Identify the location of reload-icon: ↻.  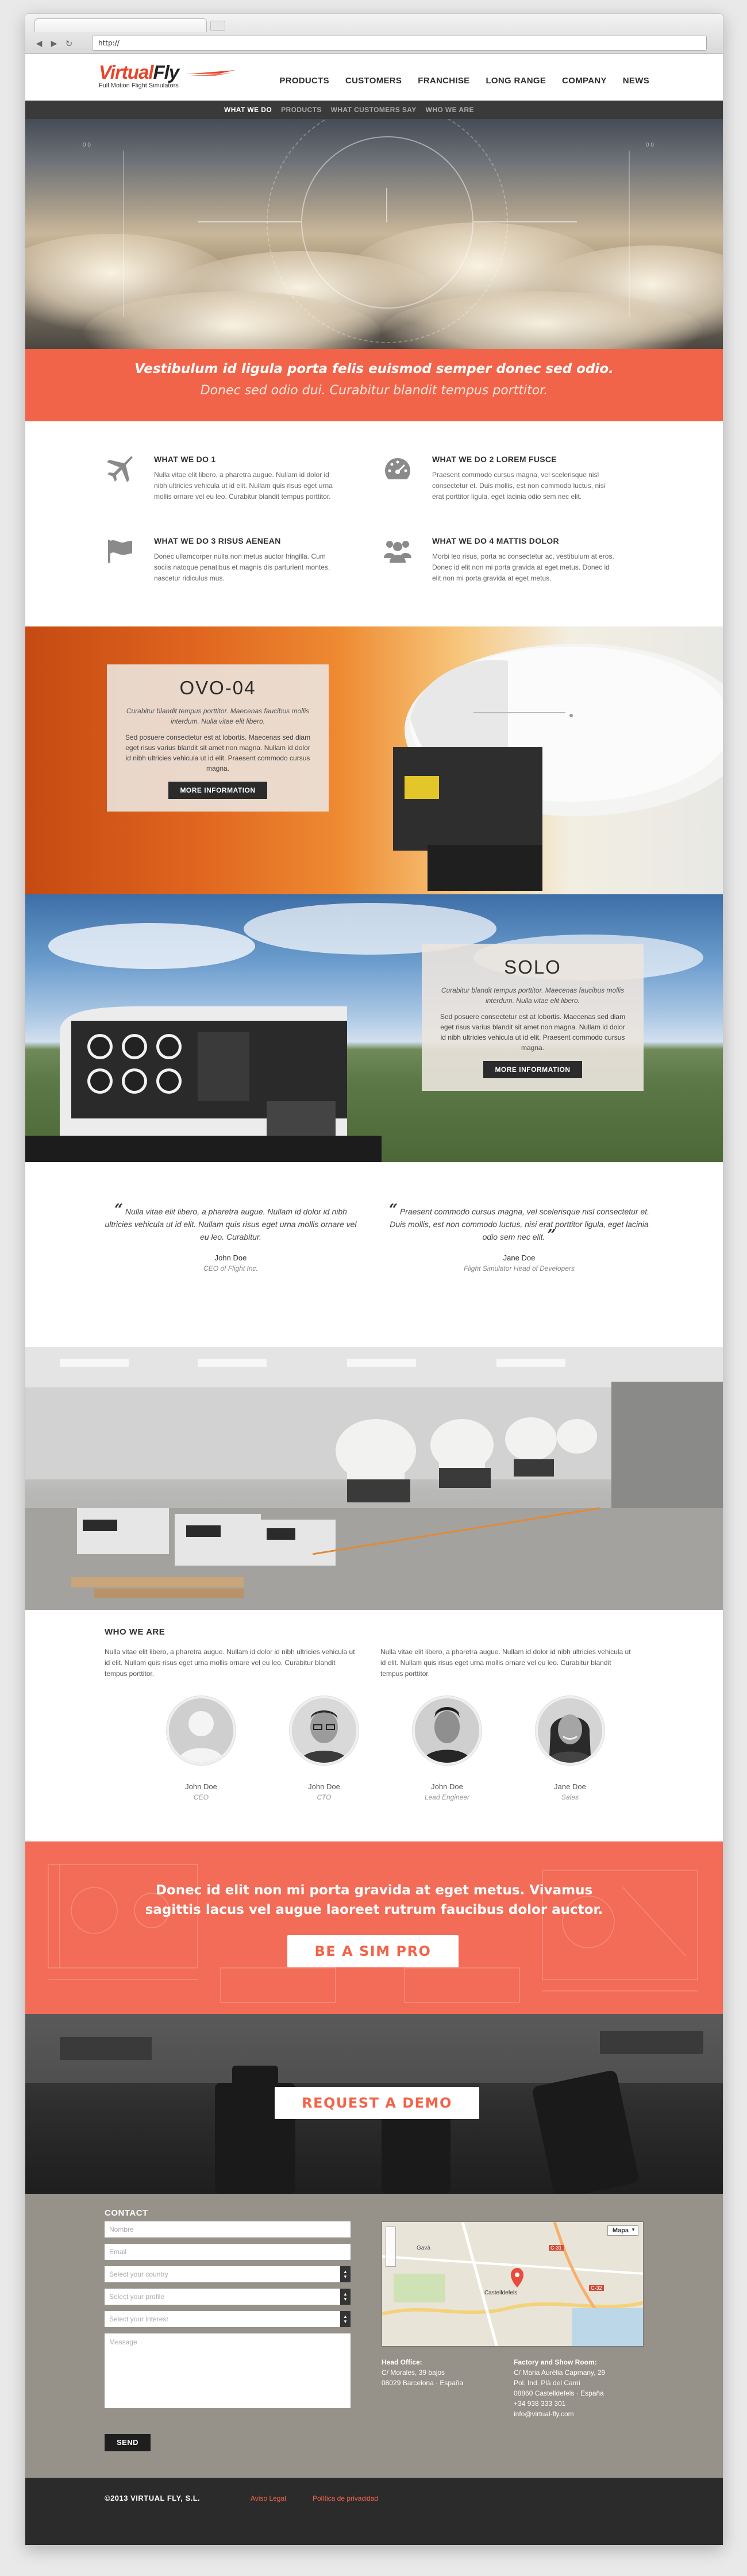
(69, 43).